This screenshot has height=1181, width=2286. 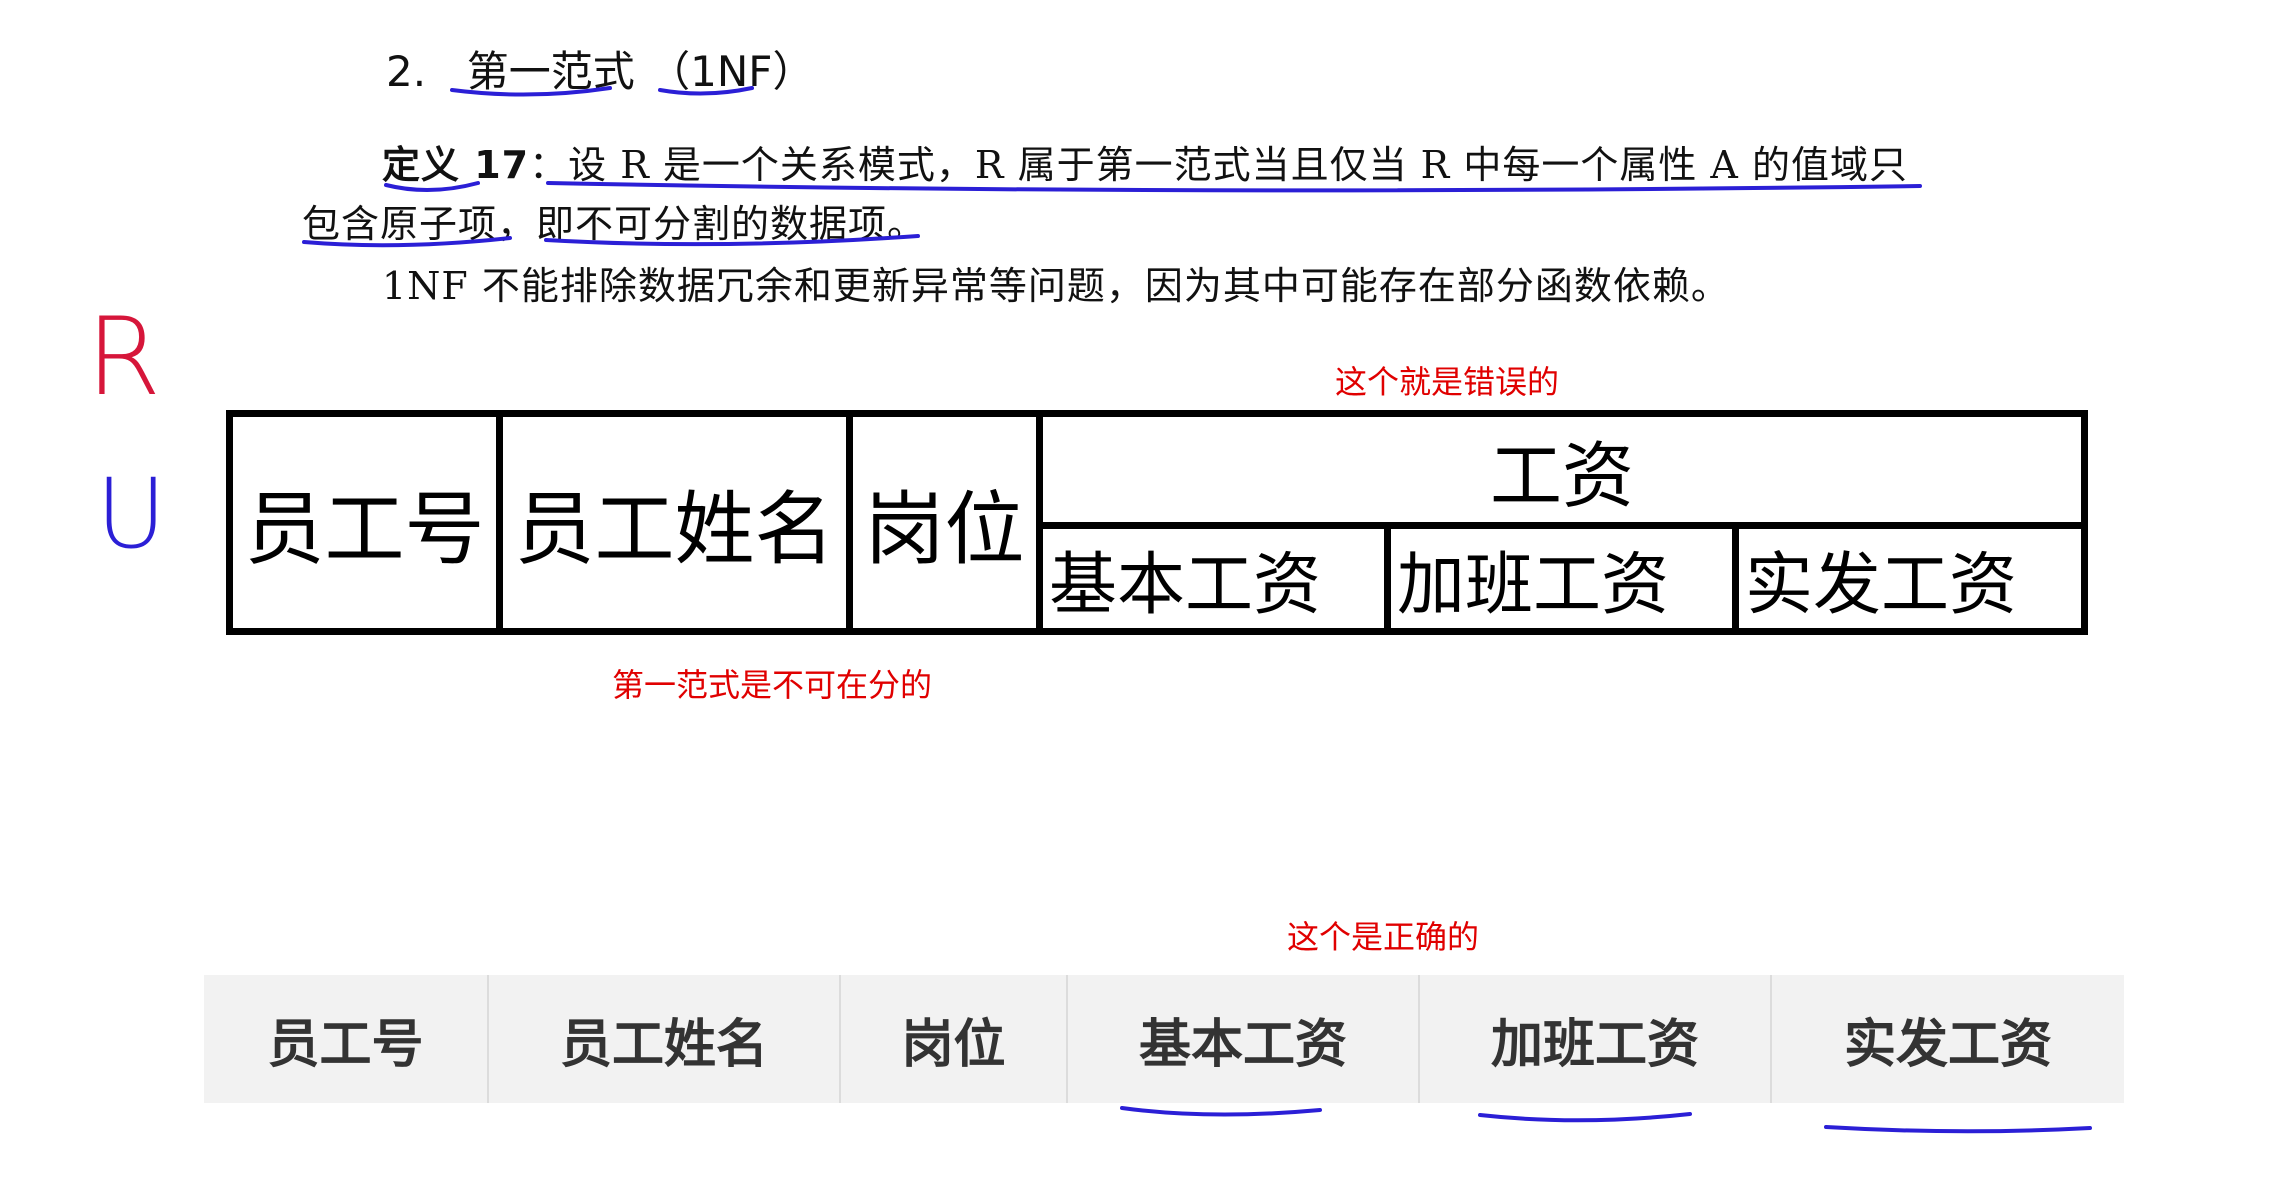 I want to click on correct-table-header: 员工号 员工姓名 岗位 基本工资 加班工资 实发工资, so click(x=1164, y=1039).